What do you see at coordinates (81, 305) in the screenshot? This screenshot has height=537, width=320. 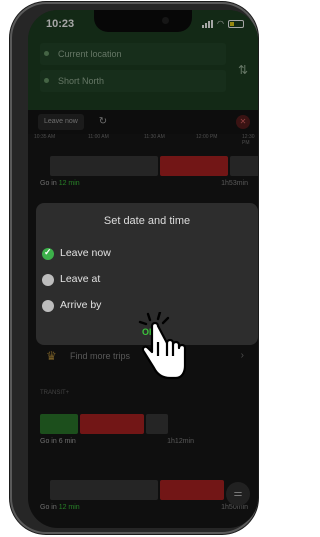 I see `option-label: Arrive by` at bounding box center [81, 305].